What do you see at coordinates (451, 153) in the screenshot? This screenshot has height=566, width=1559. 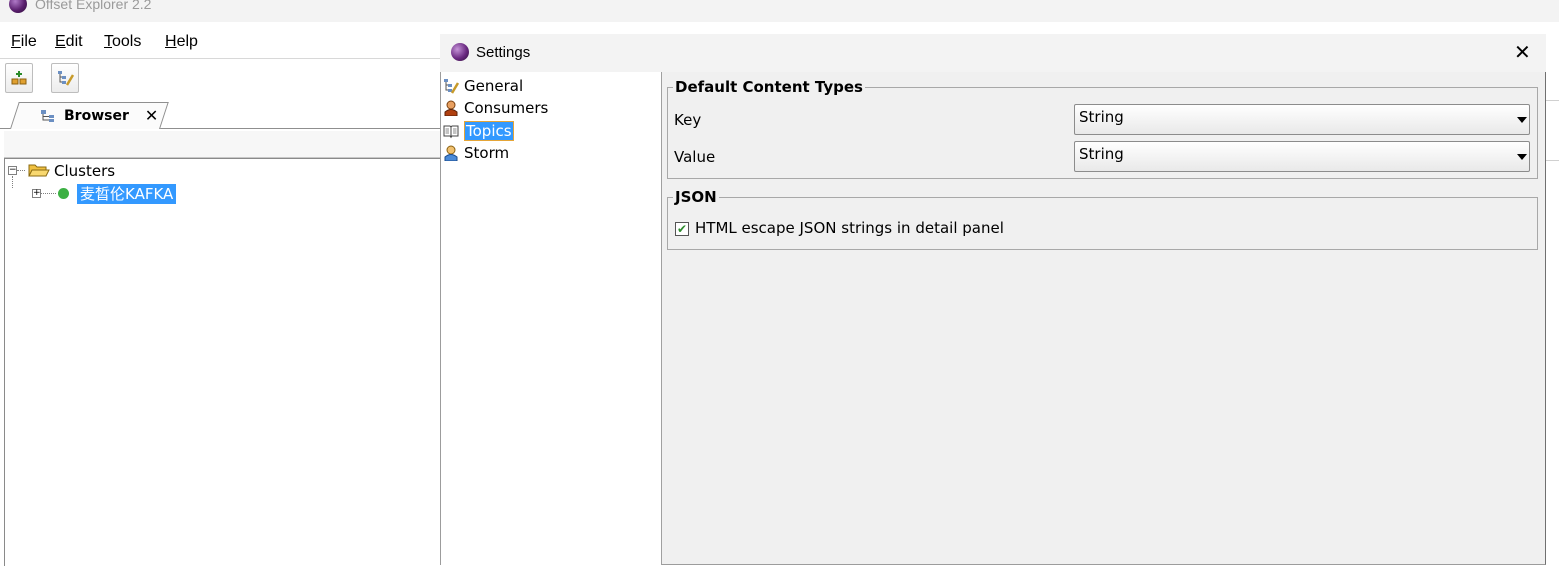 I see `storm-person-icon` at bounding box center [451, 153].